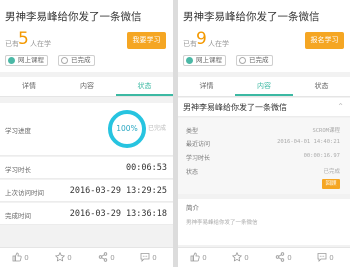 The width and height of the screenshot is (350, 267). What do you see at coordinates (222, 223) in the screenshot?
I see `intro-text: 男神李易峰给你发了一条微信` at bounding box center [222, 223].